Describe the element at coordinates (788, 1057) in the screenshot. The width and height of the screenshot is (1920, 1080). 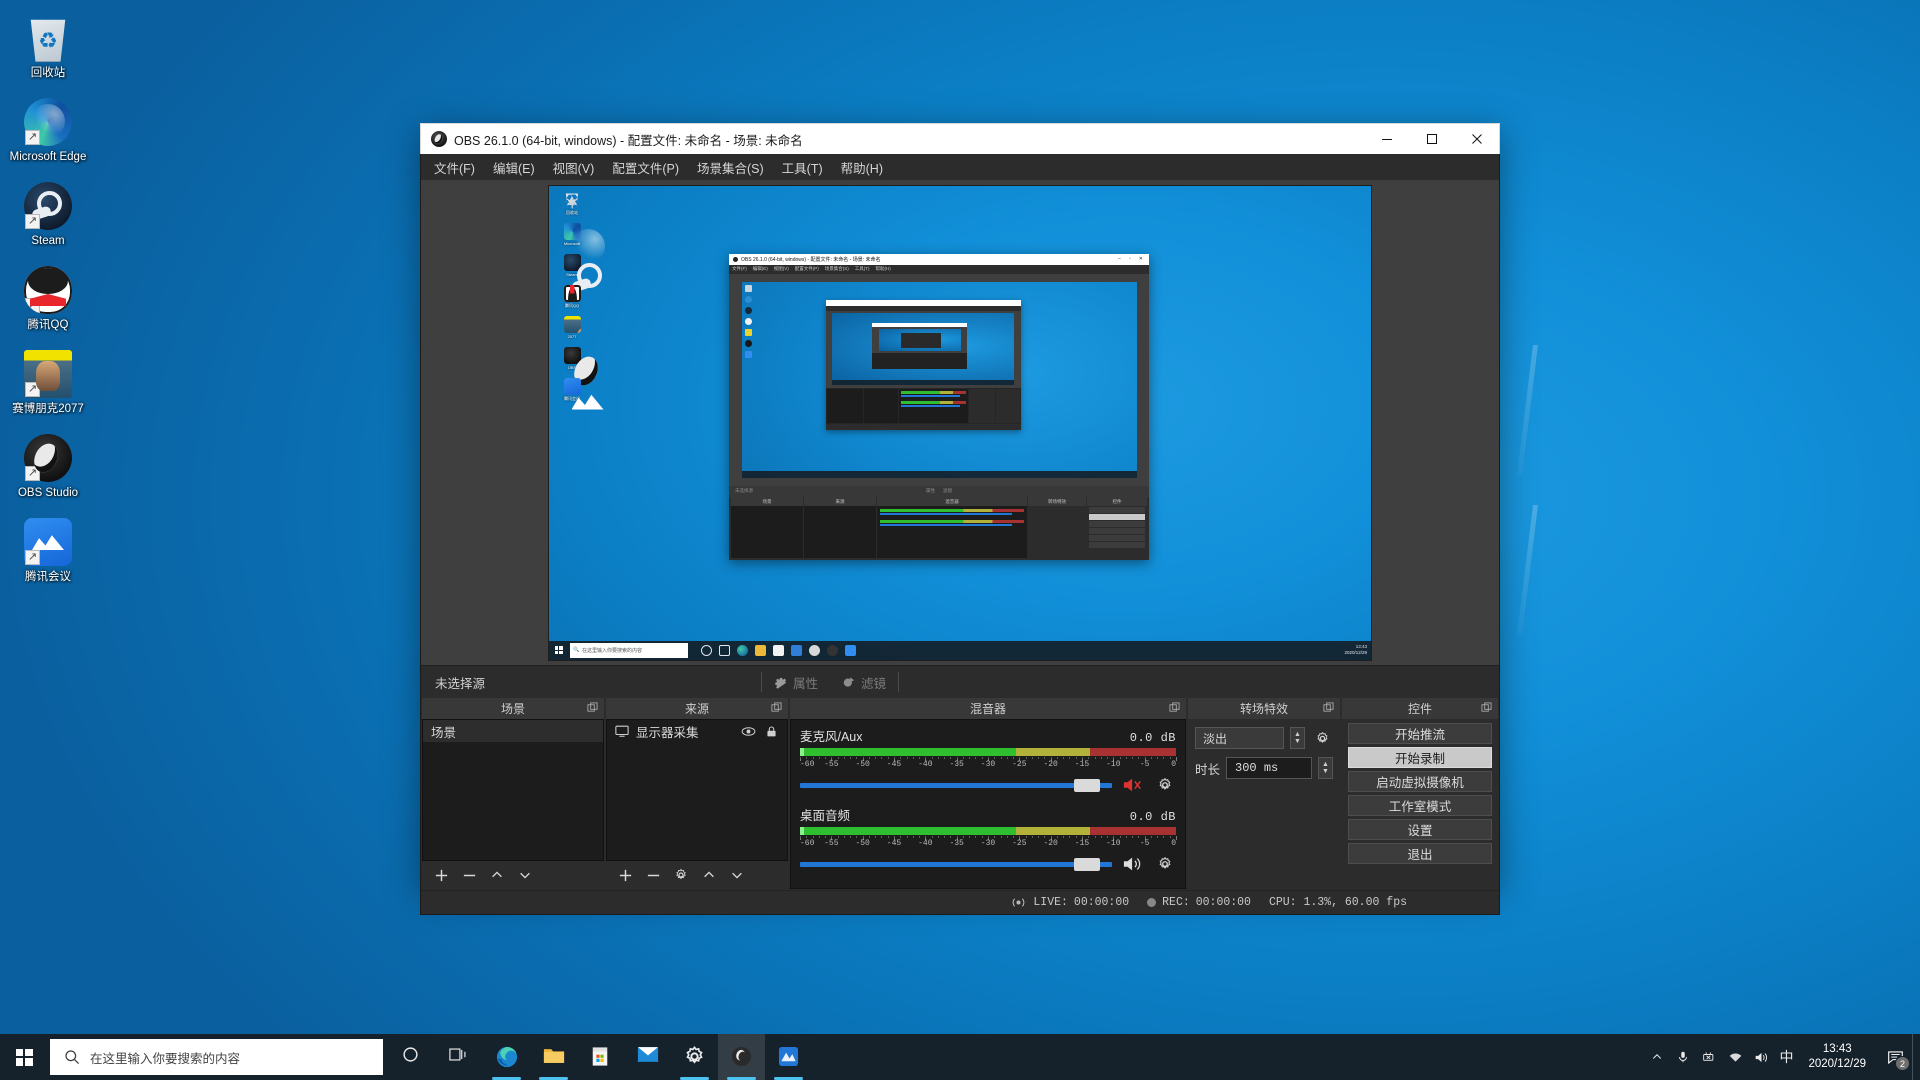
I see `taskbar-tencent-meeting` at that location.